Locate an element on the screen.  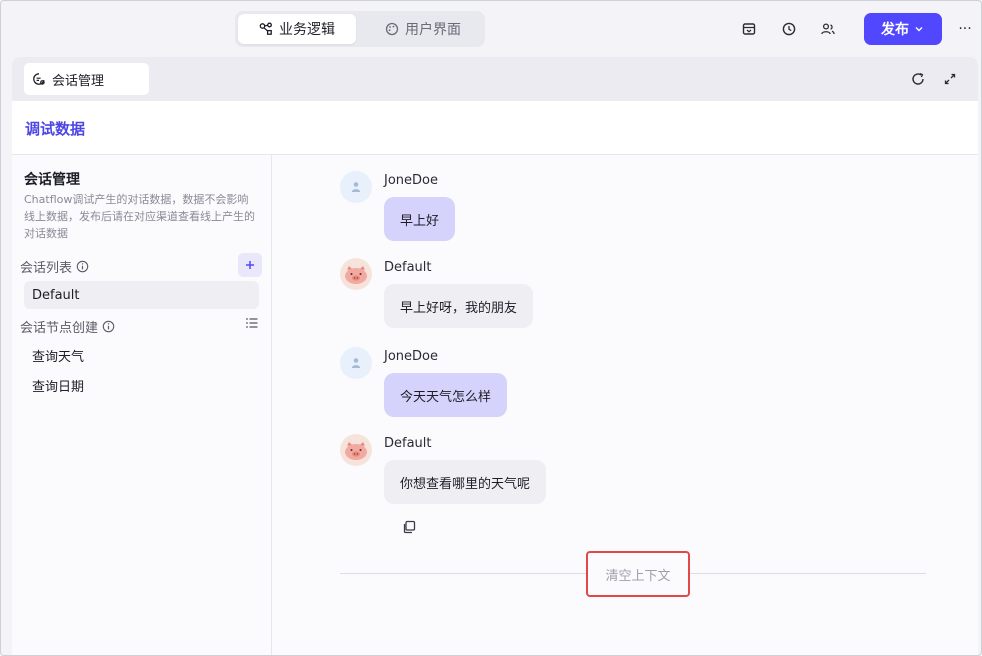
chevron-down-icon is located at coordinates (919, 29).